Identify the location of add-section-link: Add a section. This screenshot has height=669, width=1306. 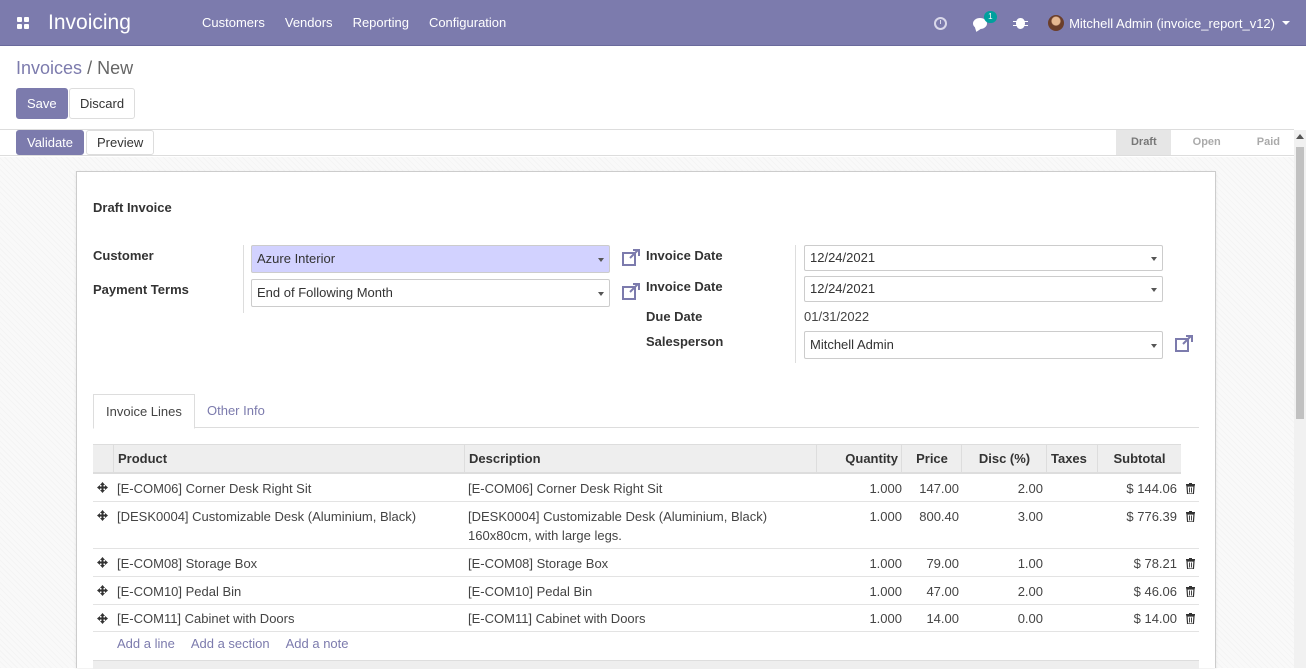
(230, 643).